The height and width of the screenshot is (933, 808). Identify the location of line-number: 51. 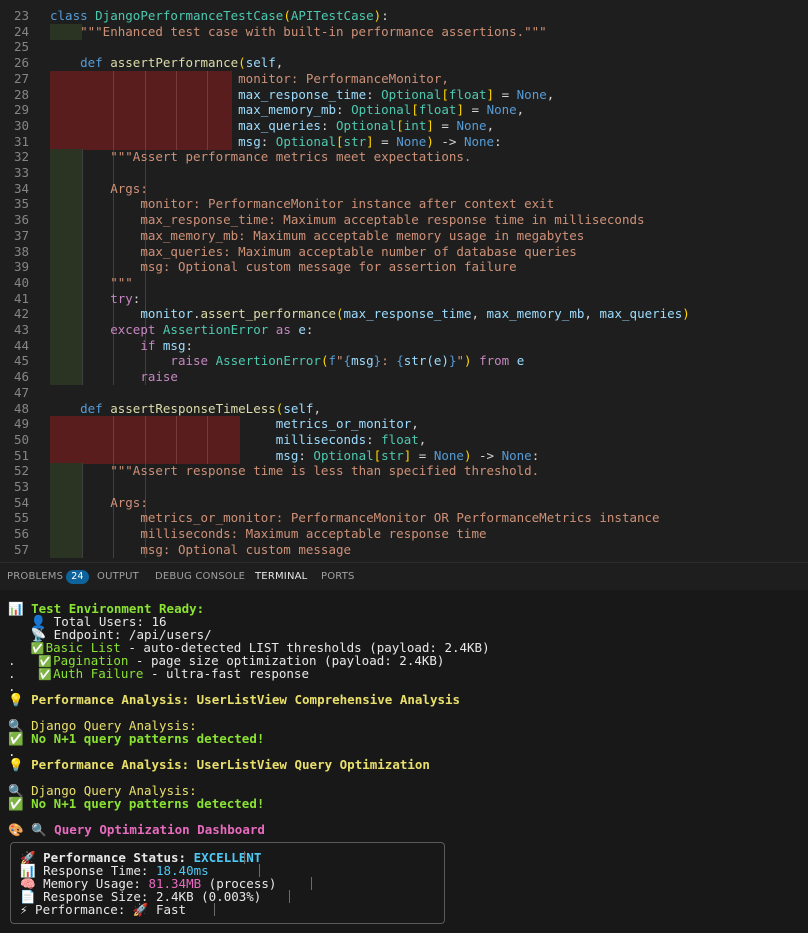
(21, 455).